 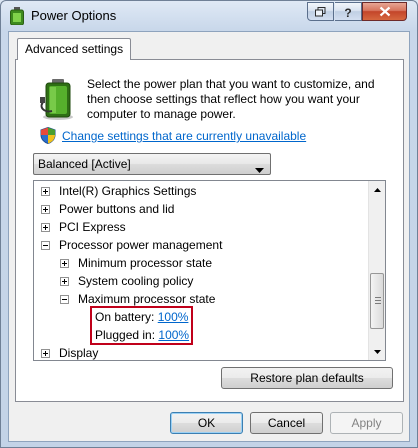 What do you see at coordinates (58, 99) in the screenshot?
I see `battery-icon` at bounding box center [58, 99].